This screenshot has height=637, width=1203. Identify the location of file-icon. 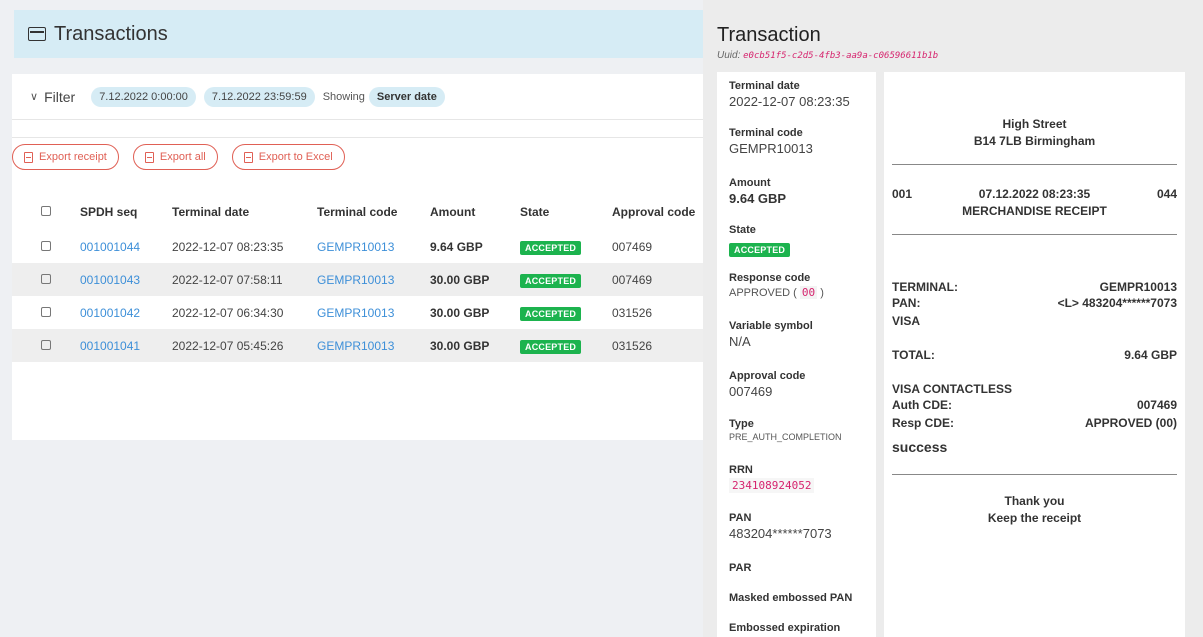
(149, 157).